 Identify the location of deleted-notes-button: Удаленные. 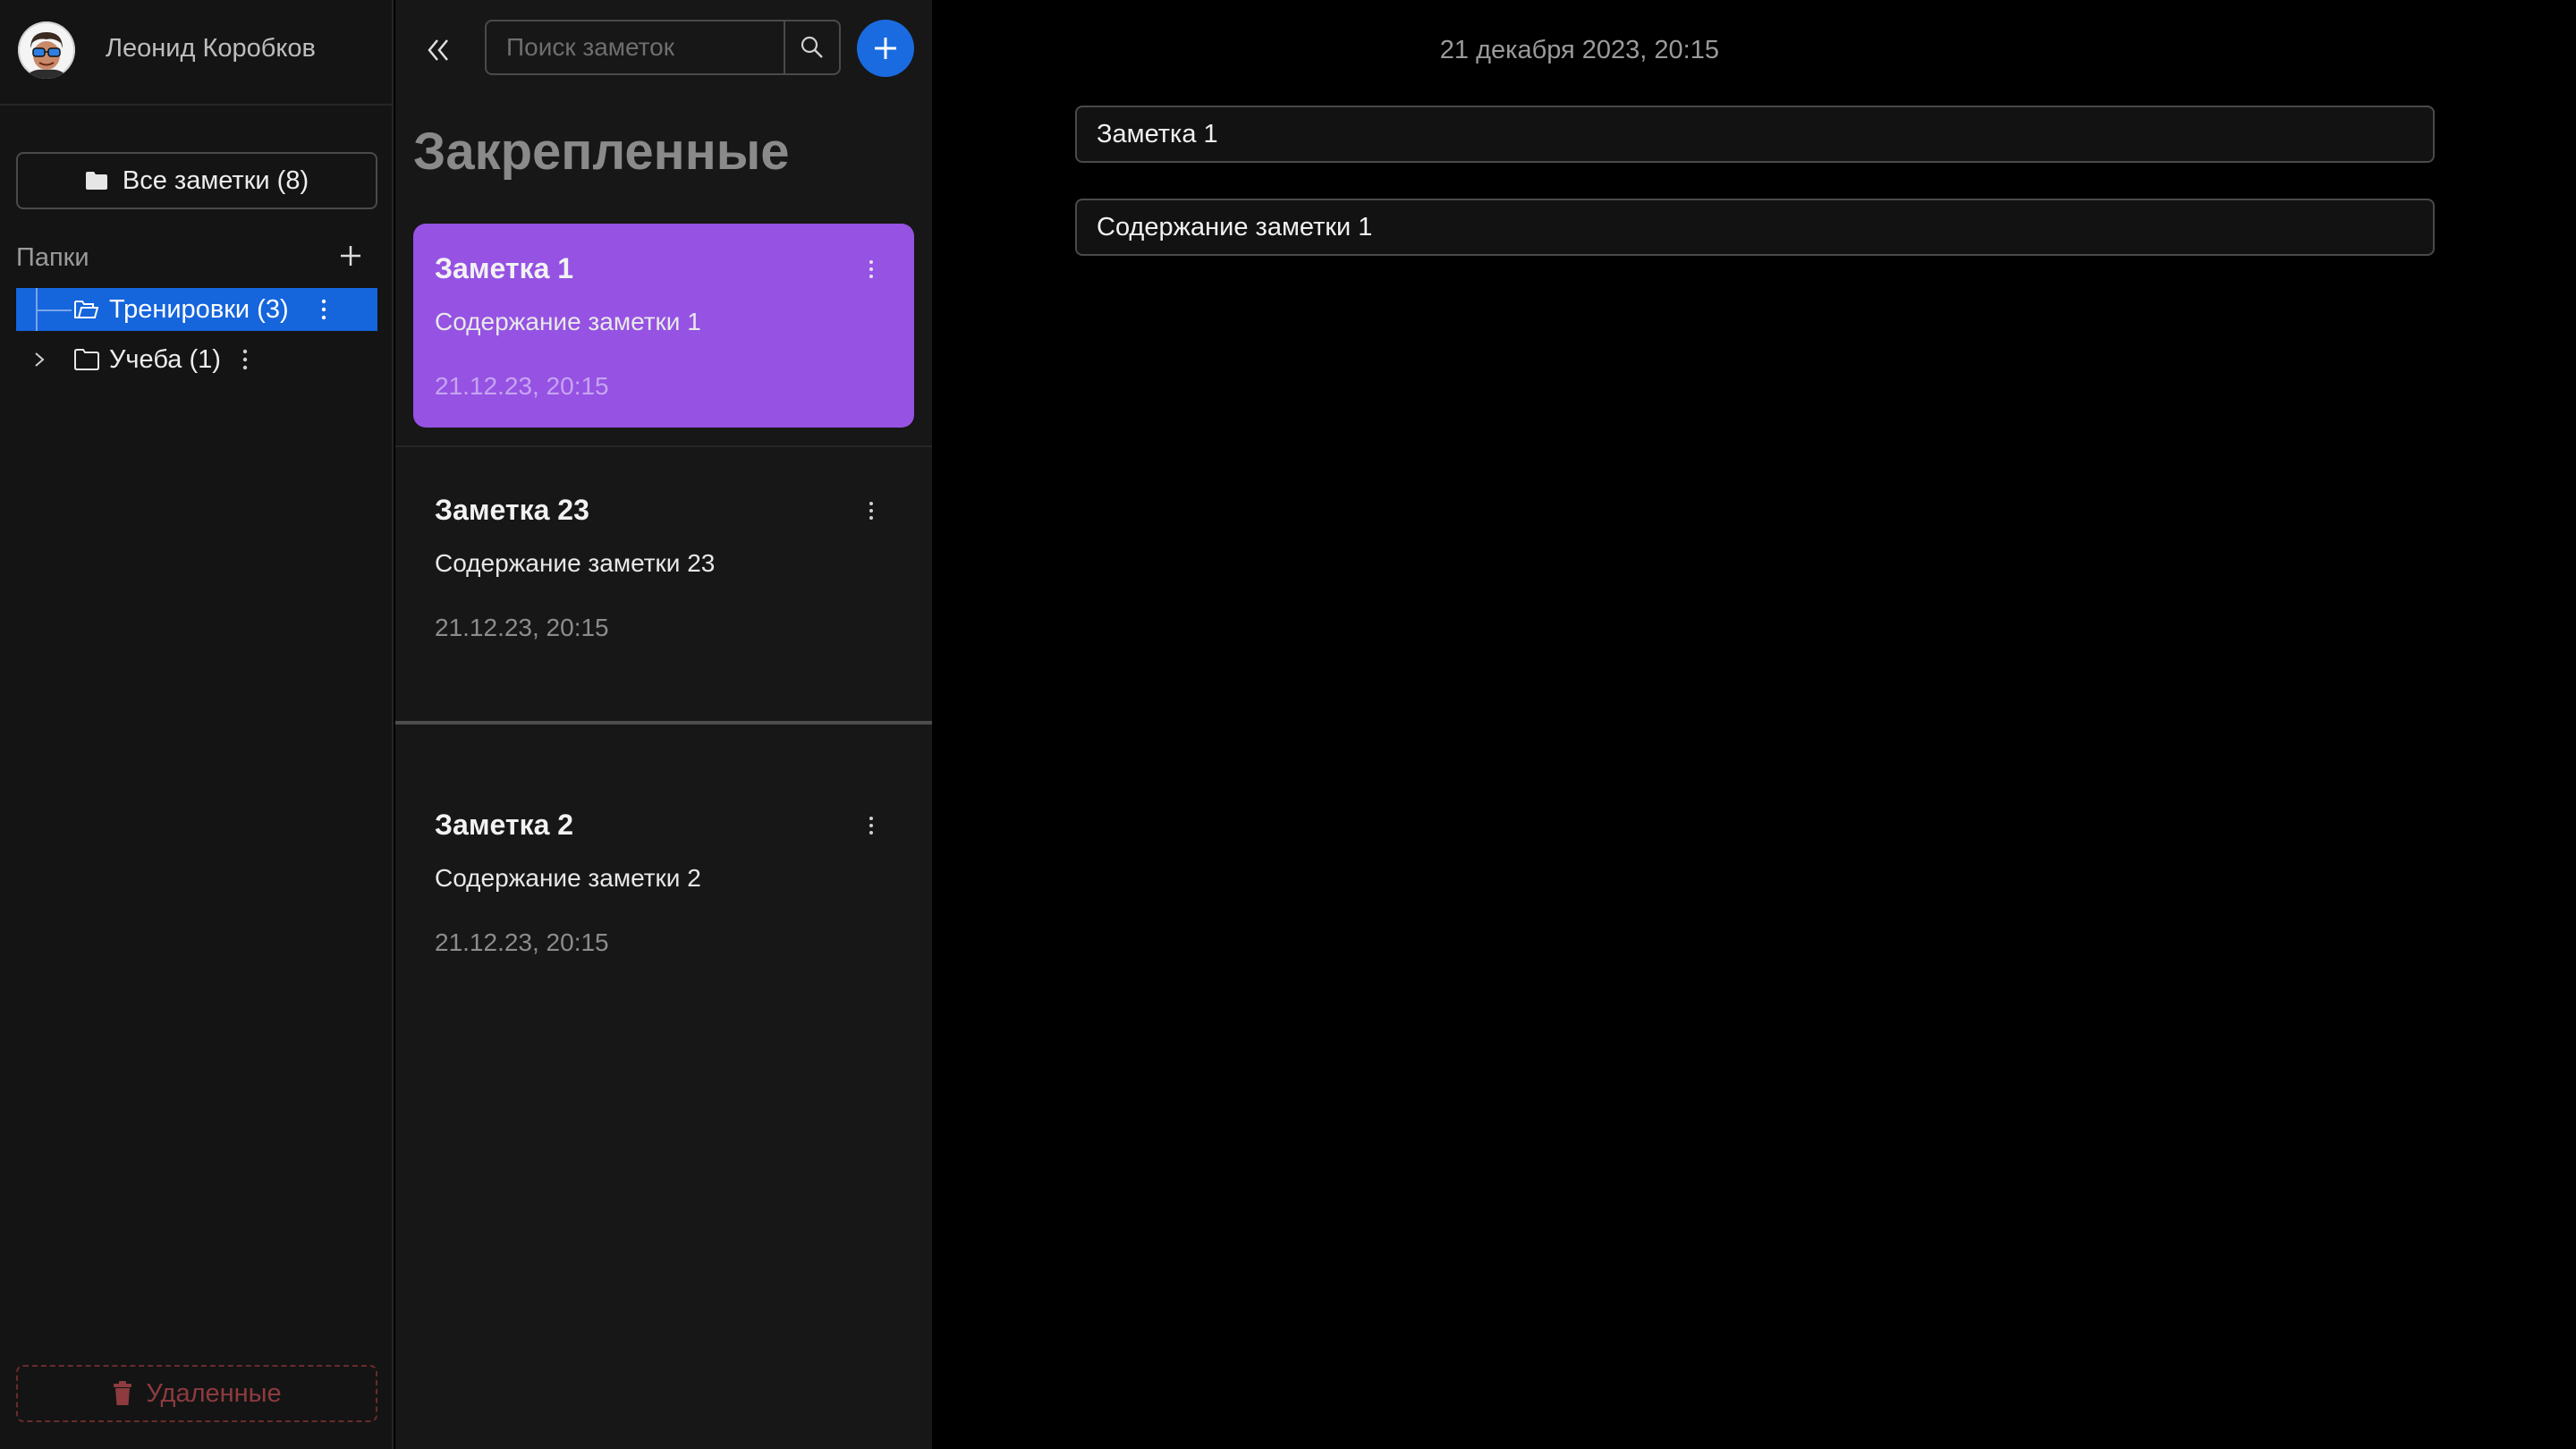
(196, 1393).